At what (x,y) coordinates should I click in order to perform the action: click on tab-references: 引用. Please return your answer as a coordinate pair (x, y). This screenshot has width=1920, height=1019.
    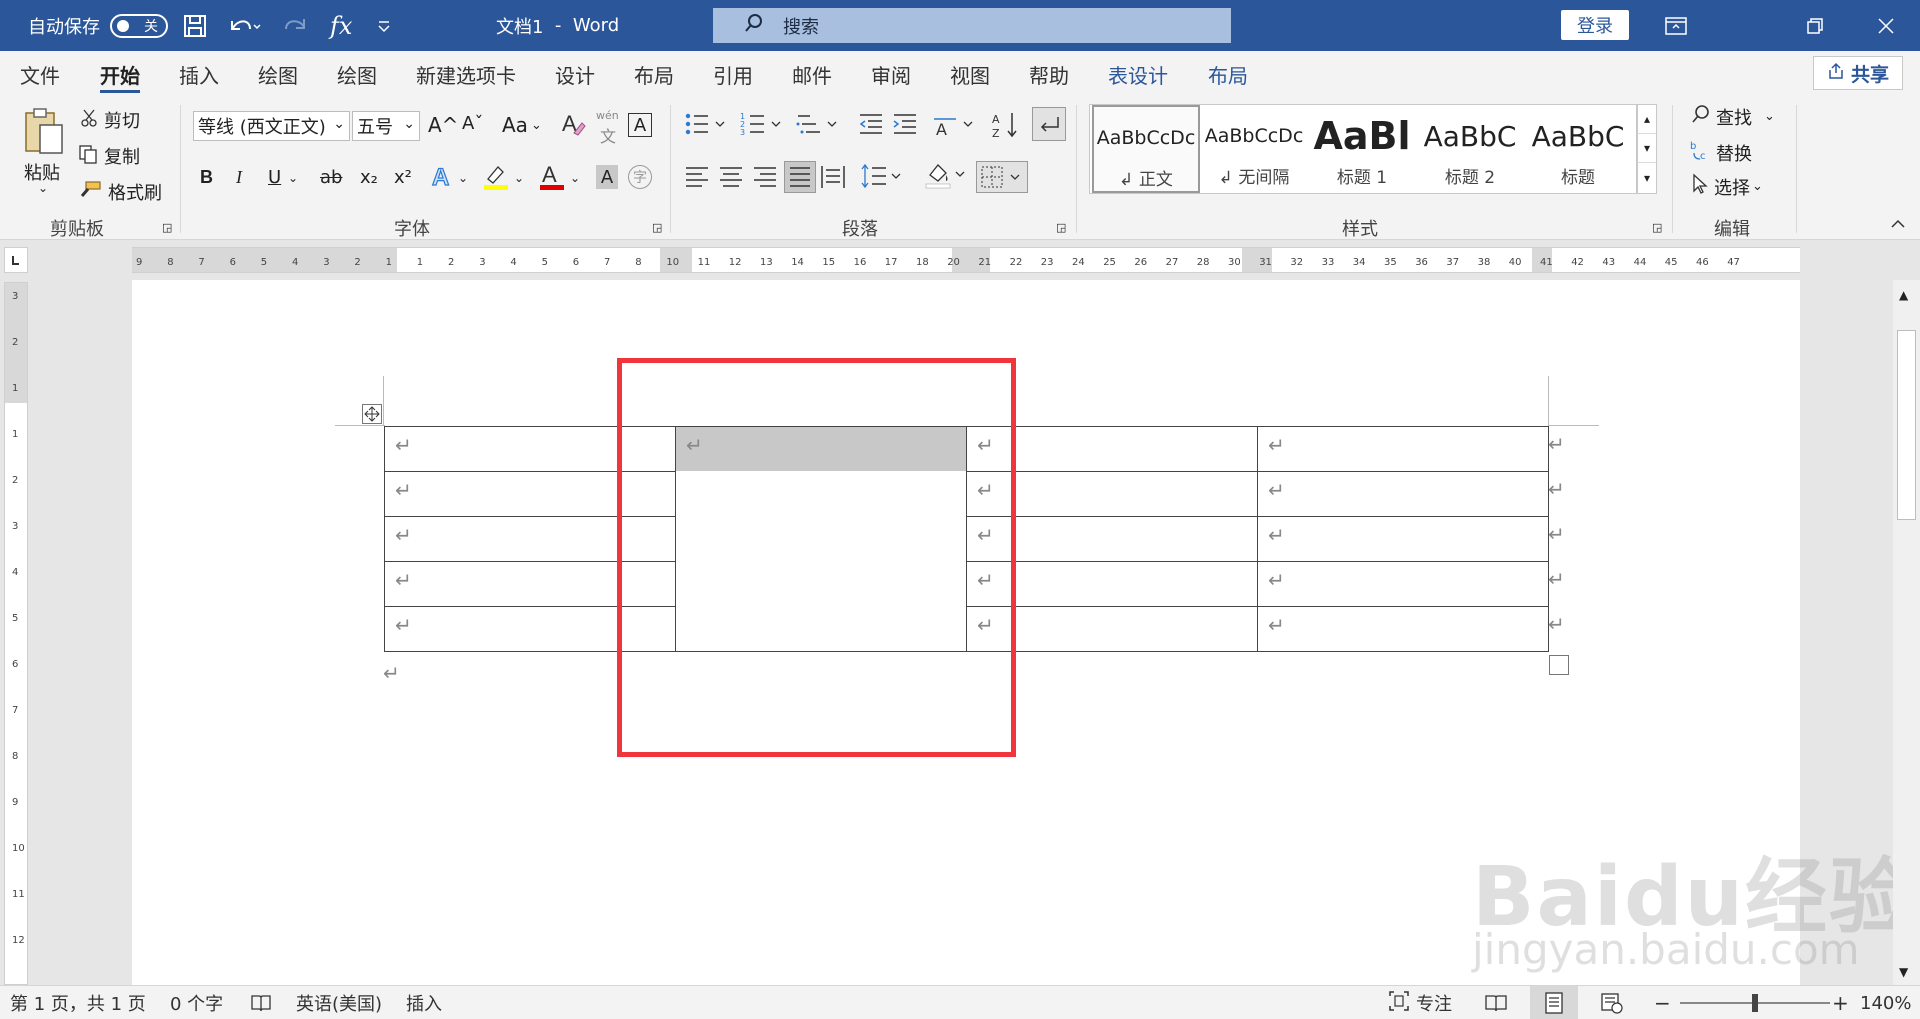
    Looking at the image, I should click on (733, 74).